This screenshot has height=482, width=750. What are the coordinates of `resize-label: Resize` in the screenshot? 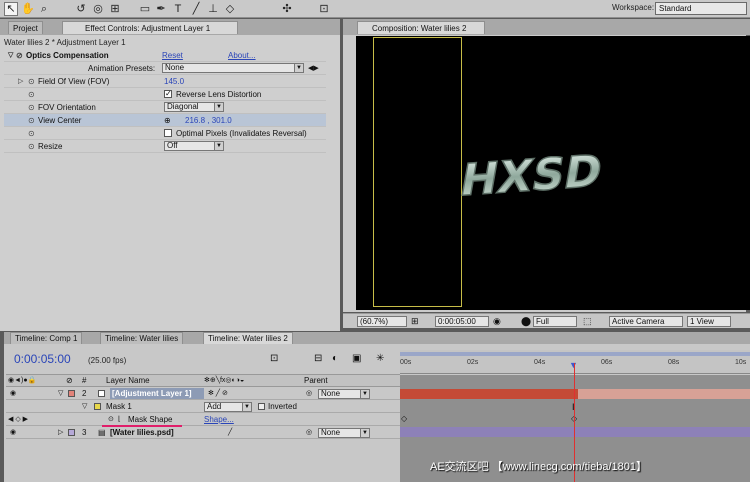 It's located at (50, 146).